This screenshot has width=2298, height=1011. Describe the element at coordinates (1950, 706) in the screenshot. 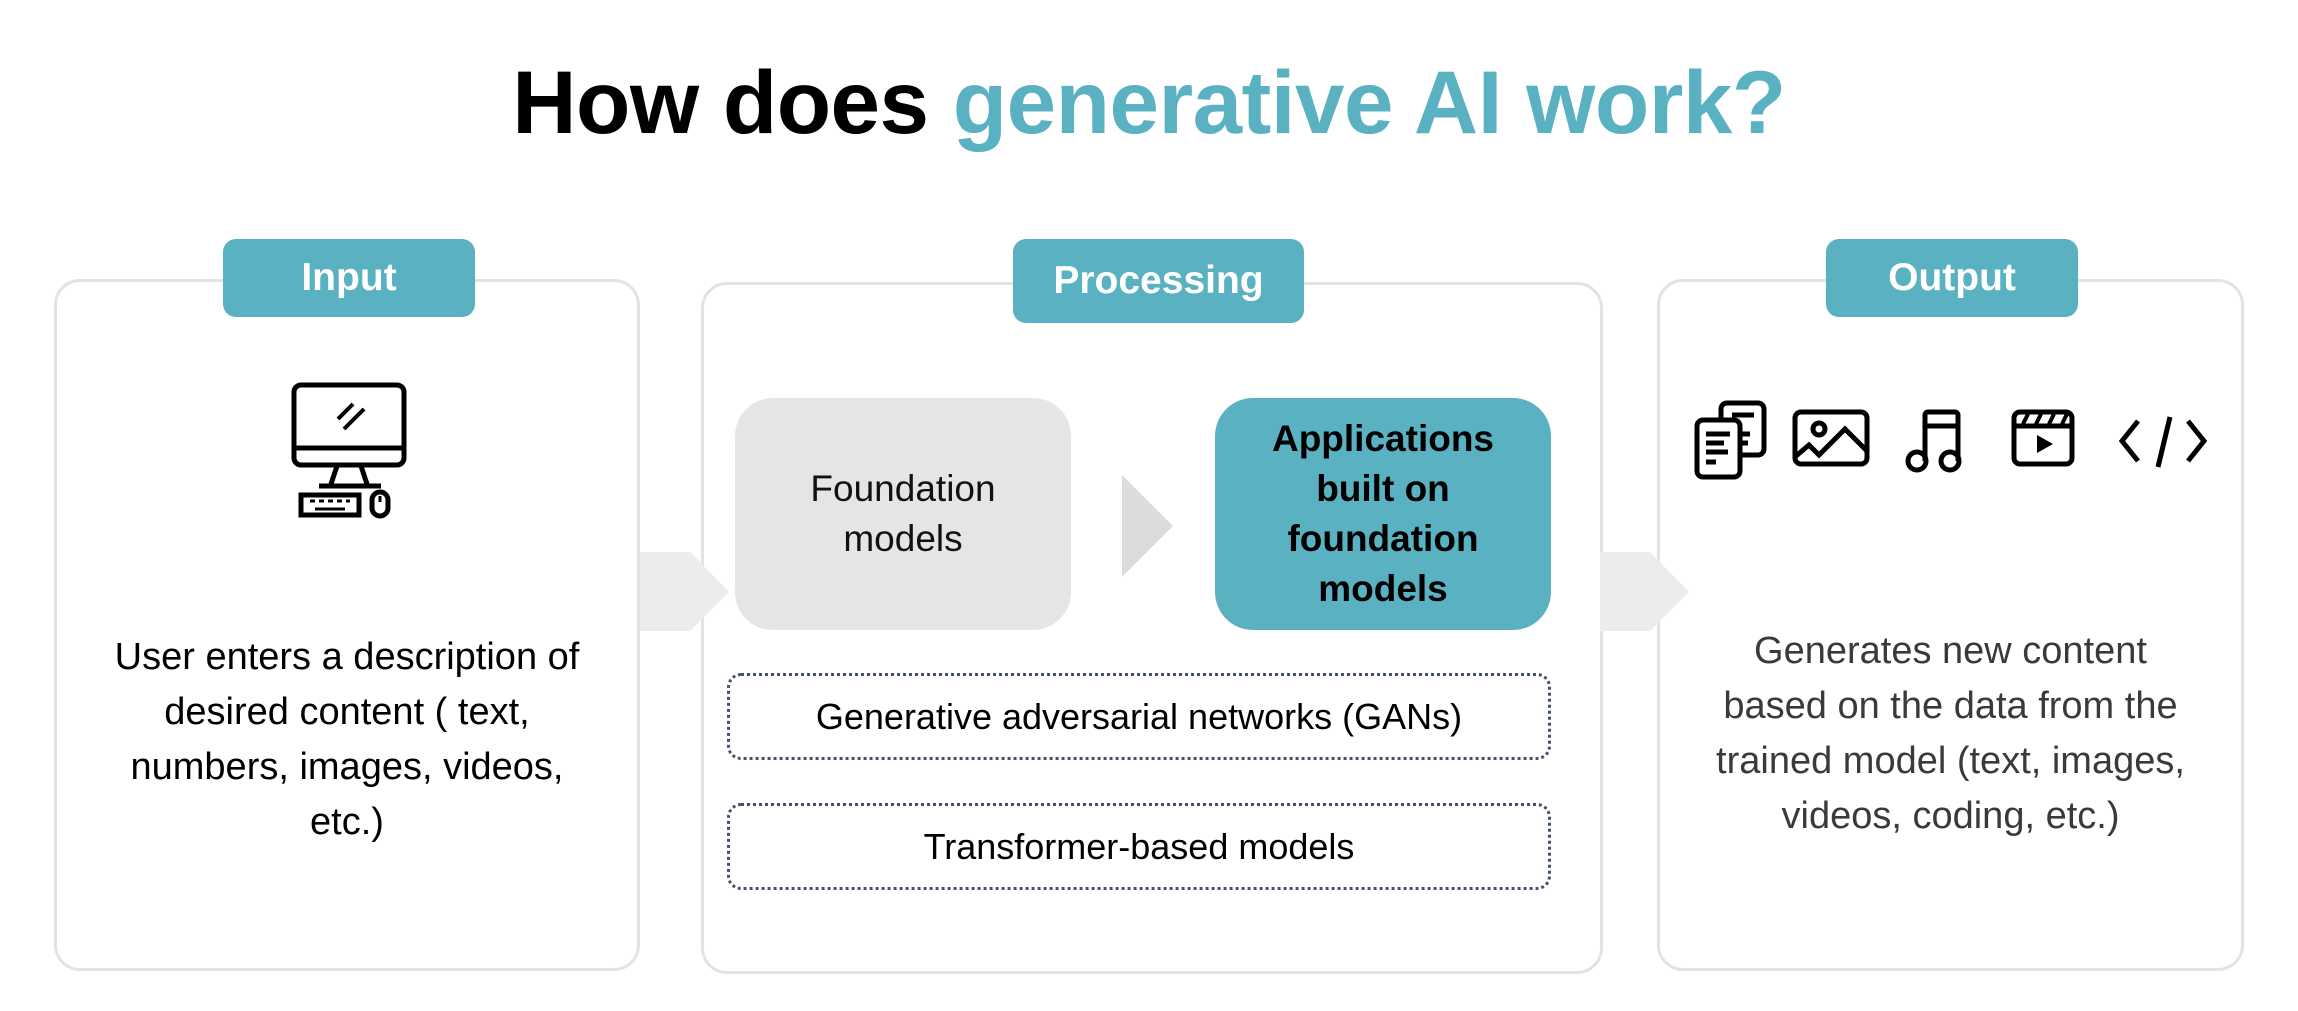

I see `output-description-line: based on the data from the` at that location.